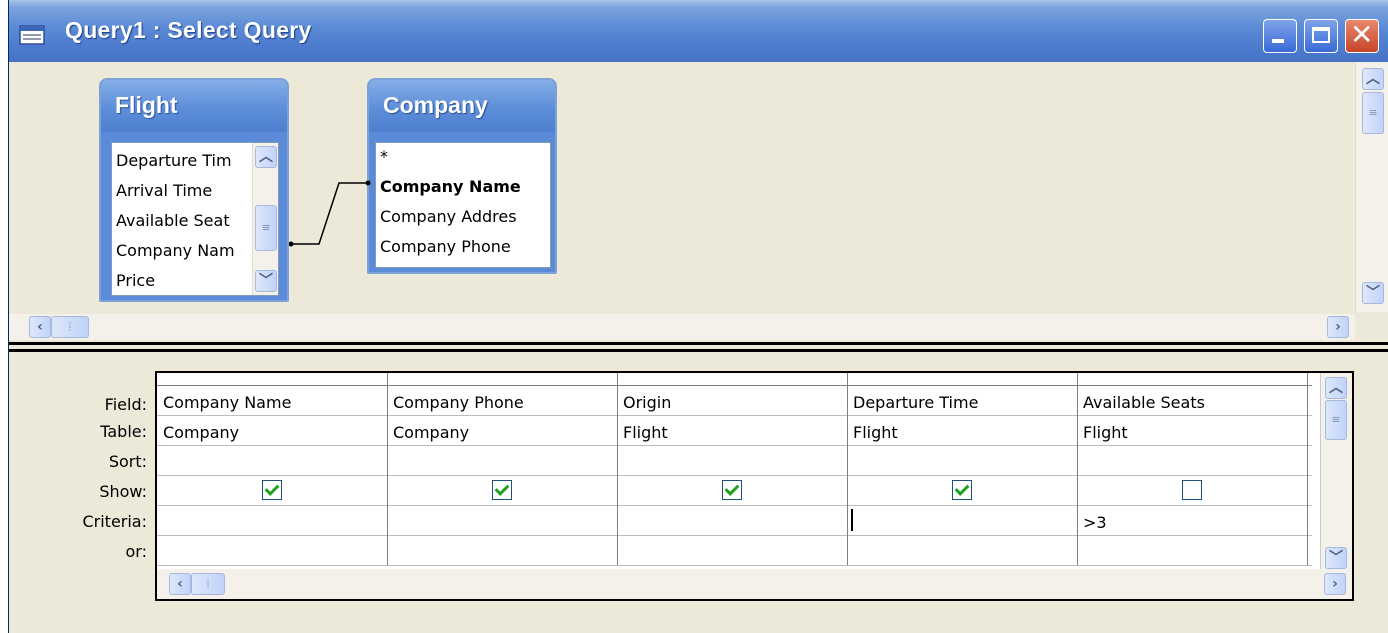 The image size is (1388, 633). What do you see at coordinates (915, 402) in the screenshot?
I see `field-cell: Departure Time` at bounding box center [915, 402].